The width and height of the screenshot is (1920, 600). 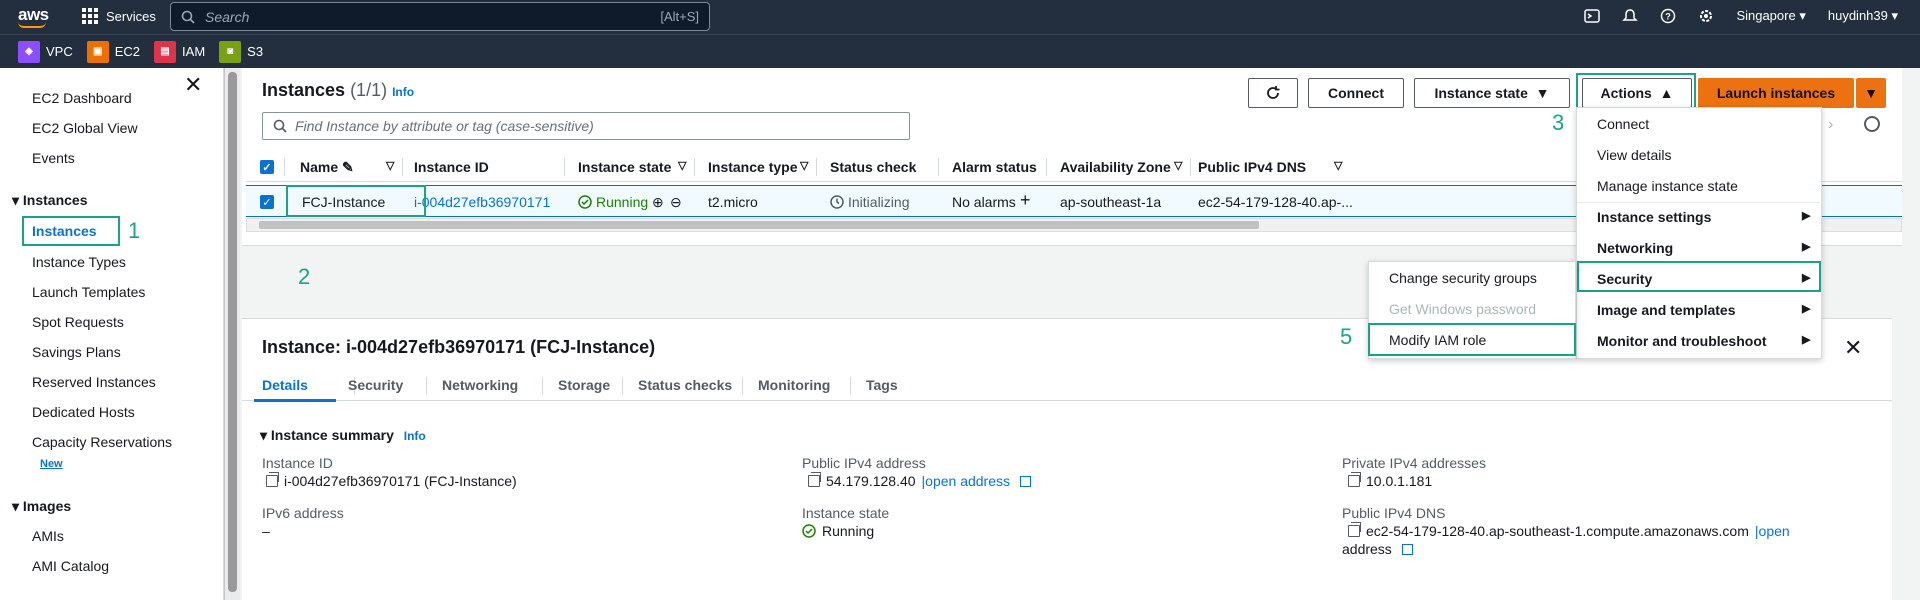 I want to click on open-address-link: |open address, so click(x=966, y=481).